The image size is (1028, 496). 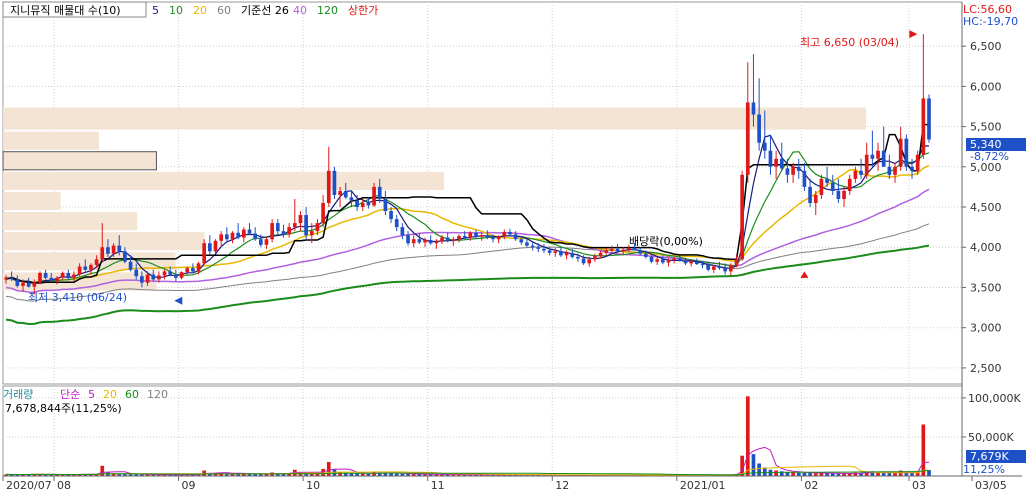 What do you see at coordinates (986, 328) in the screenshot?
I see `price-tick-label: 3,000` at bounding box center [986, 328].